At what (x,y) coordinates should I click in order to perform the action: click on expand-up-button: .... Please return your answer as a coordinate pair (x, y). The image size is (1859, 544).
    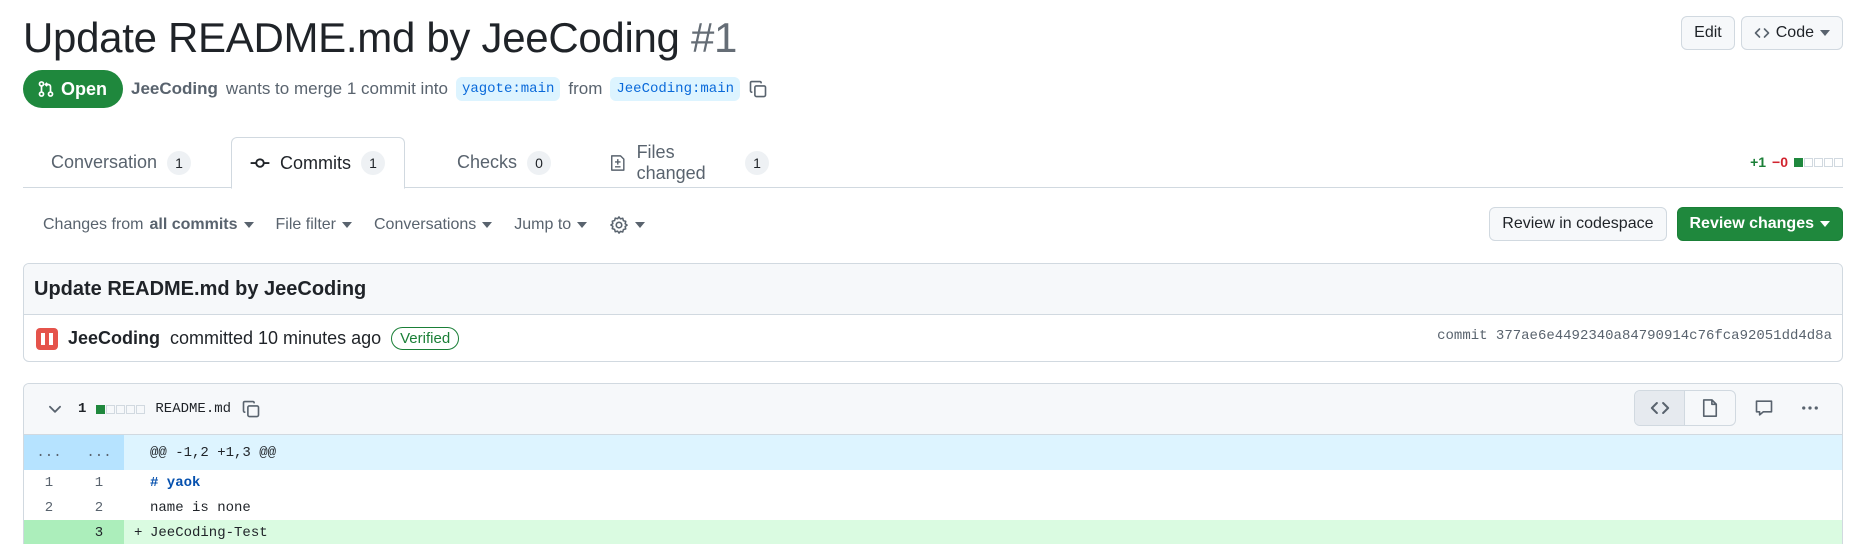
    Looking at the image, I should click on (49, 452).